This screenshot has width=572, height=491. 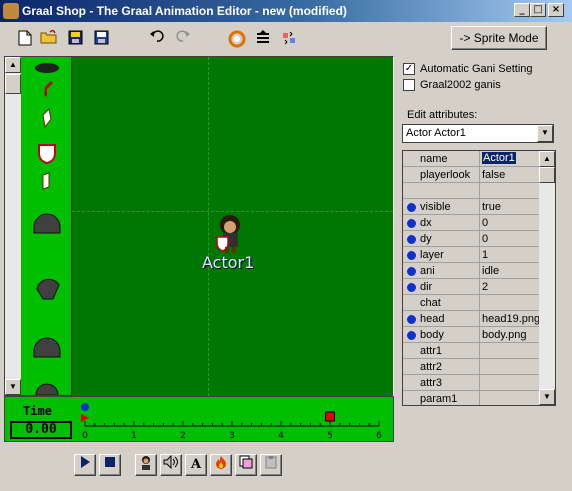 What do you see at coordinates (13, 226) in the screenshot?
I see `sprite-strip-scrollbar: ▲ ▼` at bounding box center [13, 226].